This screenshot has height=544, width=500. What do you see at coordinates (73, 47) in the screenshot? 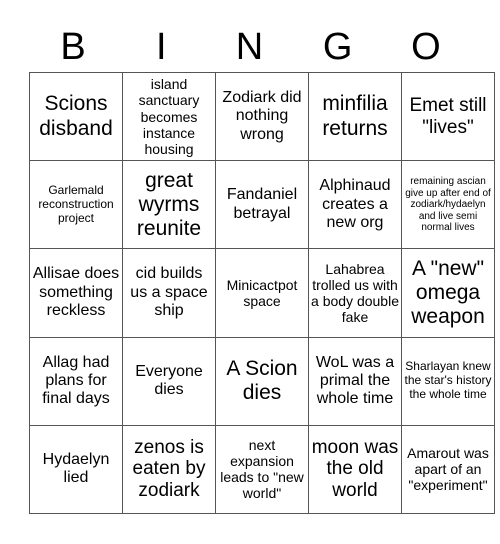
I see `header-letter-b: B` at bounding box center [73, 47].